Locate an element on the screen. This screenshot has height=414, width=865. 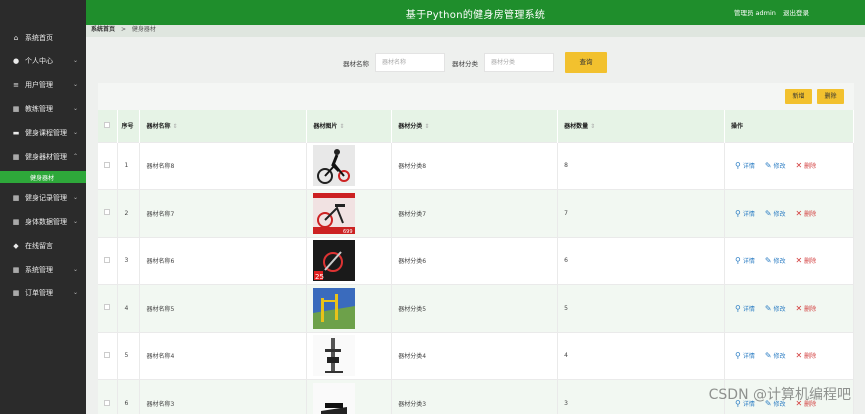
logout-link: 退出登录 is located at coordinates (796, 13).